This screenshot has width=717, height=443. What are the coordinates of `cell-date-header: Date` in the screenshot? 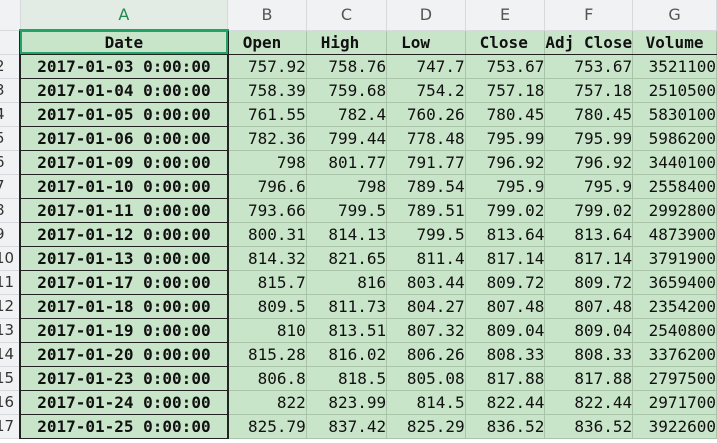 It's located at (124, 42).